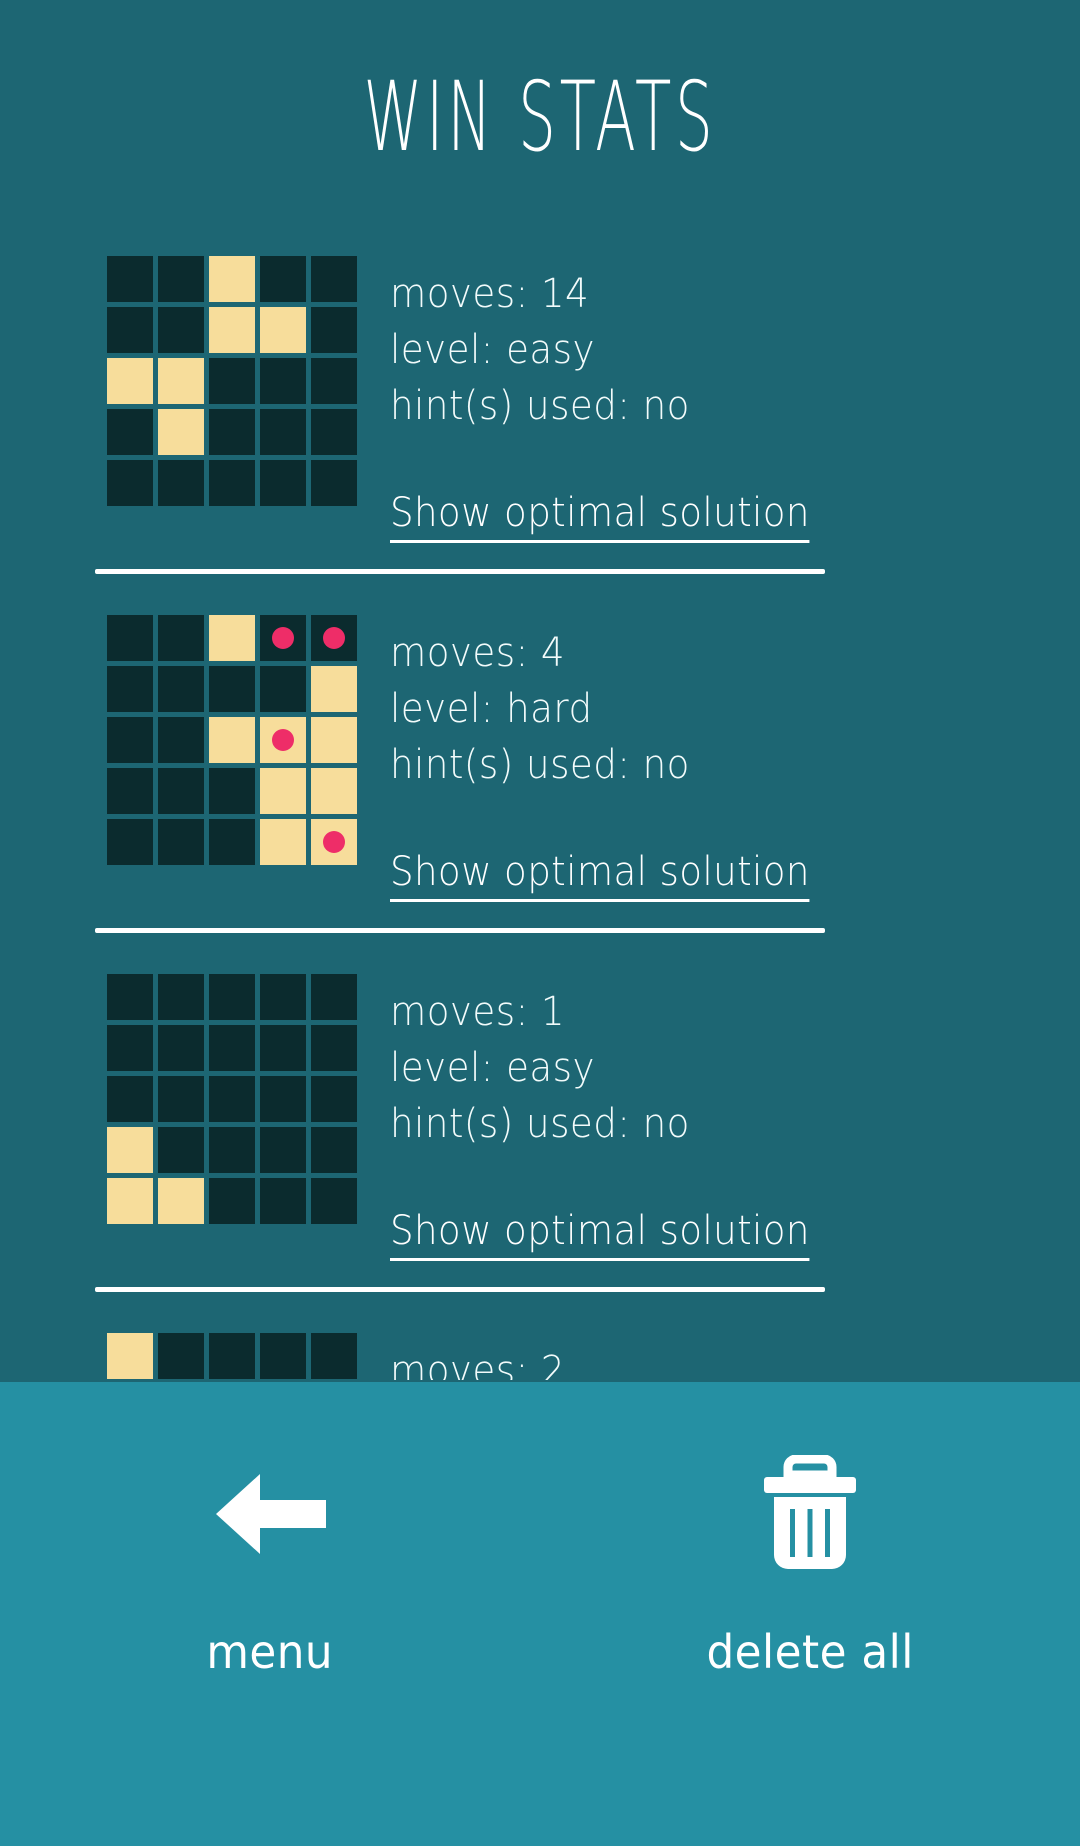 The image size is (1080, 1846). Describe the element at coordinates (490, 294) in the screenshot. I see `moves-text: moves: 14` at that location.